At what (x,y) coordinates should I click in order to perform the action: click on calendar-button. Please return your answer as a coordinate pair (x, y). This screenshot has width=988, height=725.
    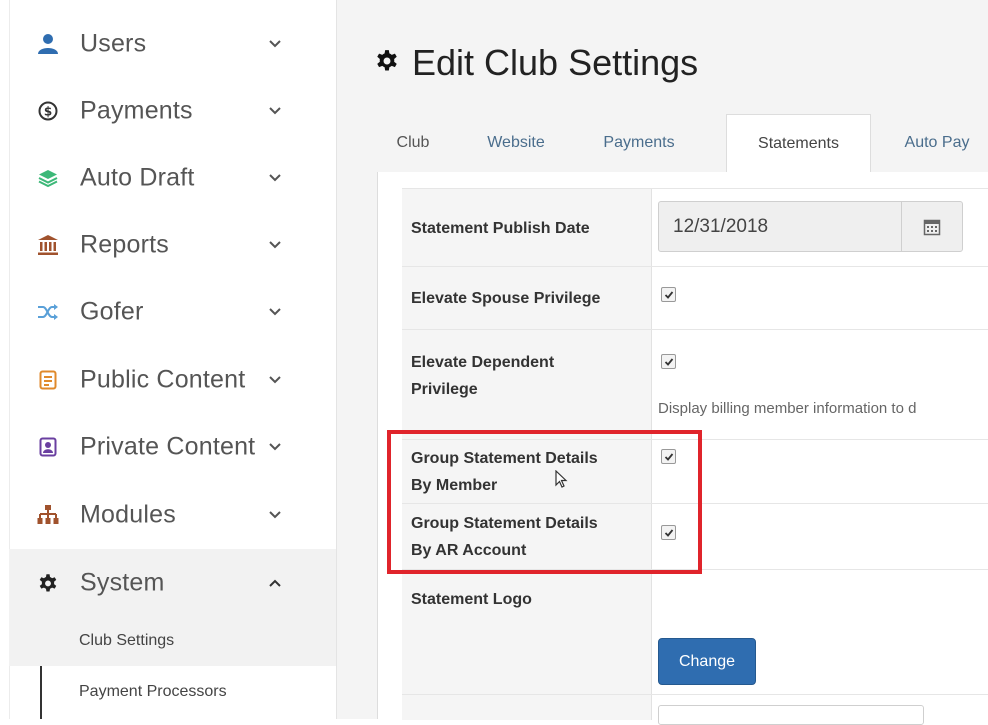
    Looking at the image, I should click on (931, 226).